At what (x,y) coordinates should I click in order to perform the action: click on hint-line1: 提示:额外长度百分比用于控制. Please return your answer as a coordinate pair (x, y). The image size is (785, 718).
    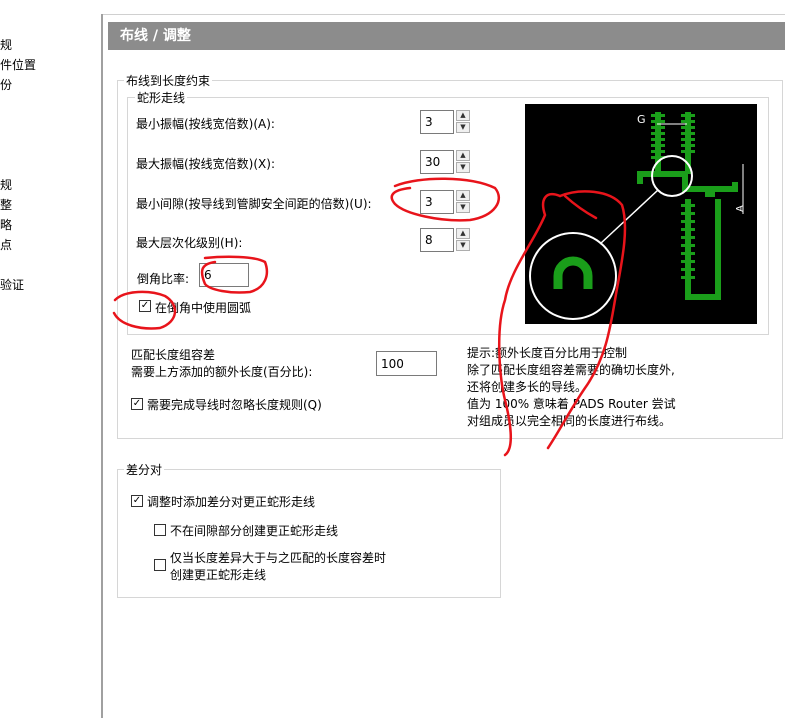
    Looking at the image, I should click on (547, 353).